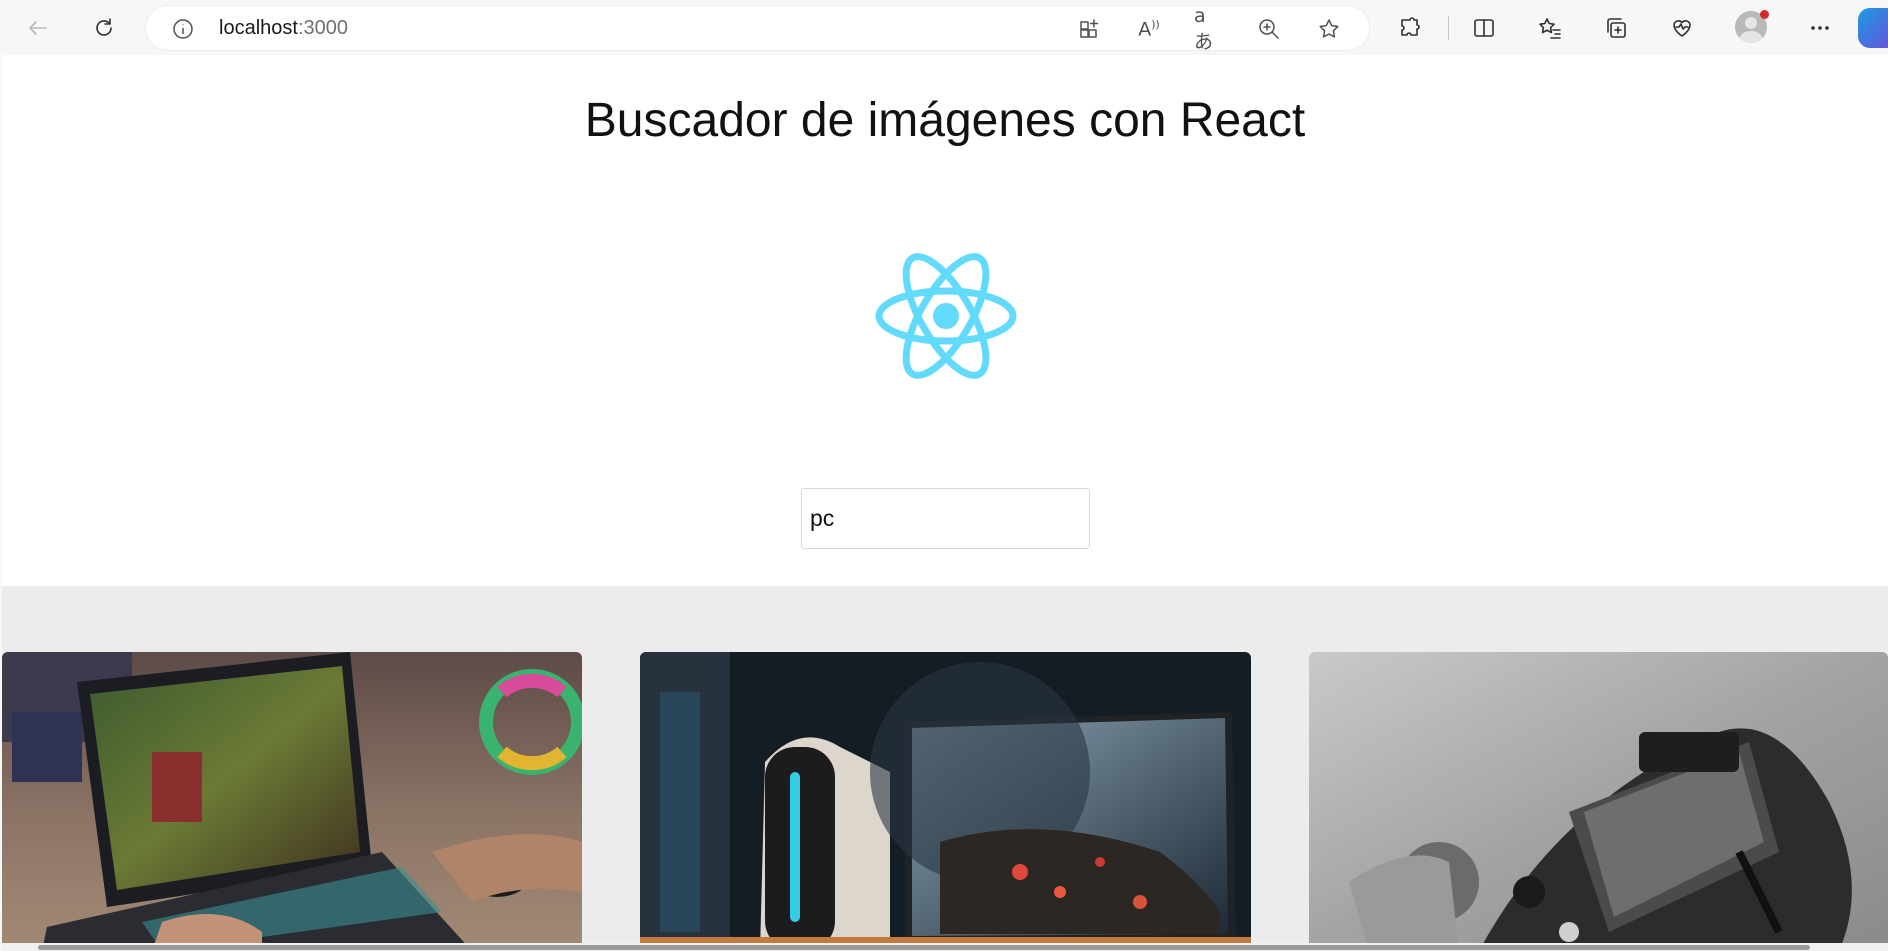  Describe the element at coordinates (945, 120) in the screenshot. I see `page-title: Buscador de imágenes con React` at that location.